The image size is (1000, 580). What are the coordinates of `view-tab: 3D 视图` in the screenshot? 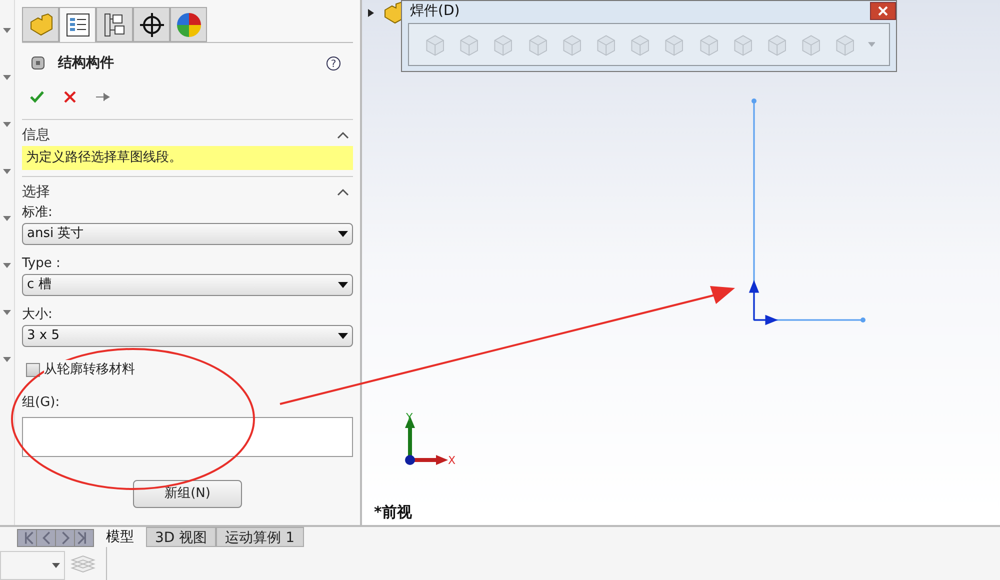 It's located at (181, 537).